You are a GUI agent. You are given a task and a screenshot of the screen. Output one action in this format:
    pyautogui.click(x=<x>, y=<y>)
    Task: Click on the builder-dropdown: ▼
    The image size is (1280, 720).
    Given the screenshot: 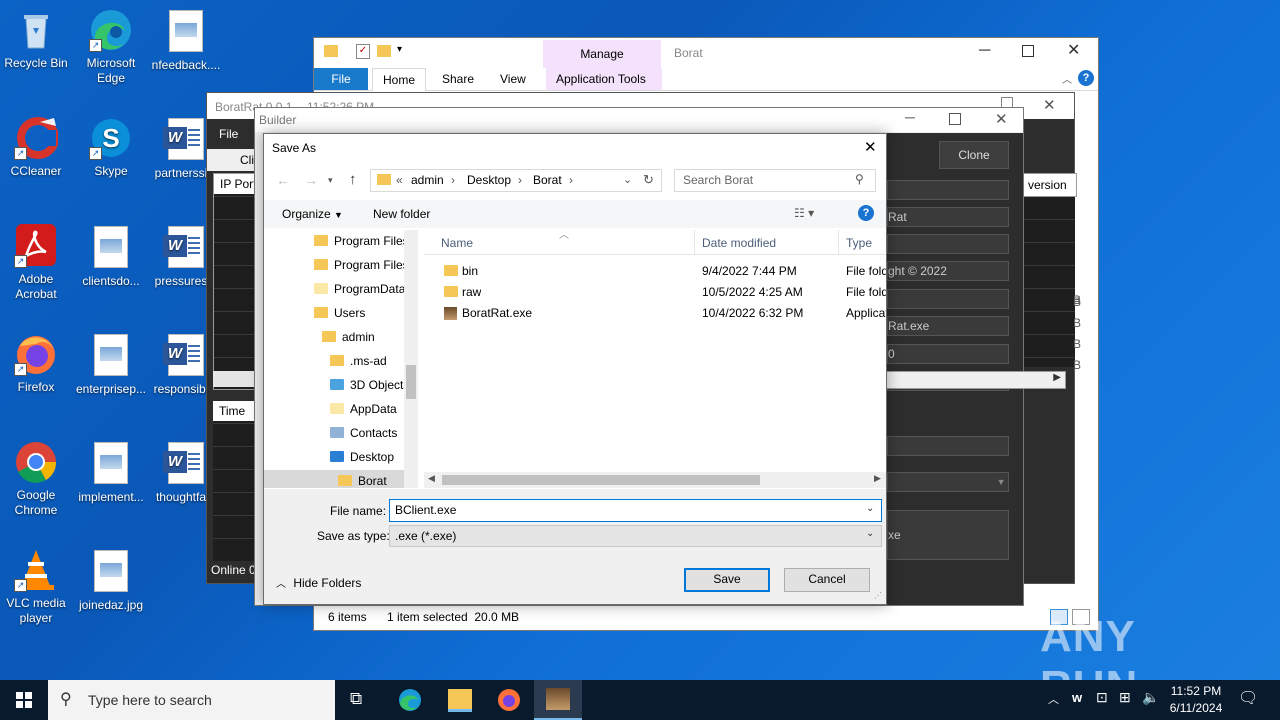 What is the action you would take?
    pyautogui.click(x=948, y=482)
    